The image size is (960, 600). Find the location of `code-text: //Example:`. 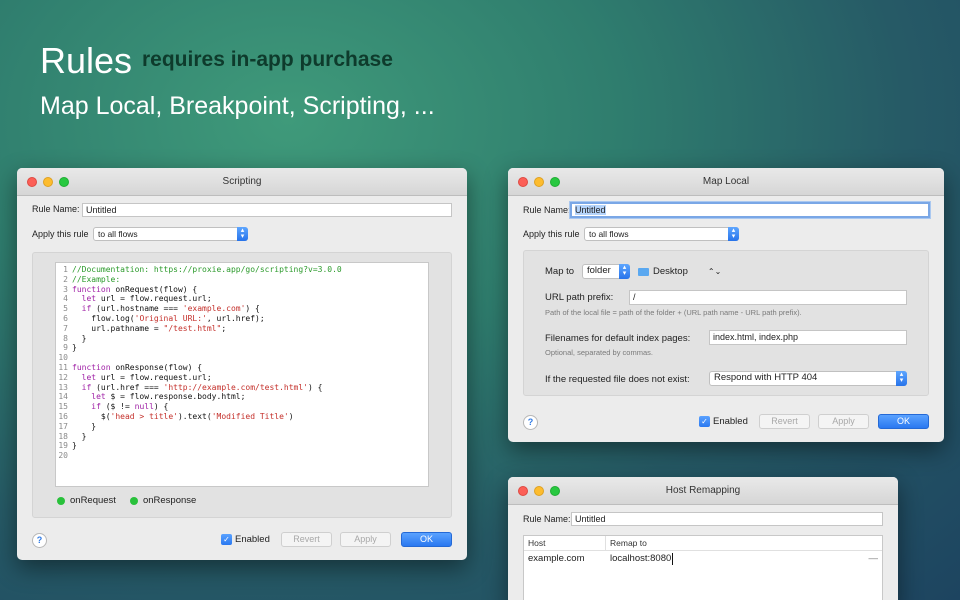

code-text: //Example: is located at coordinates (96, 279).